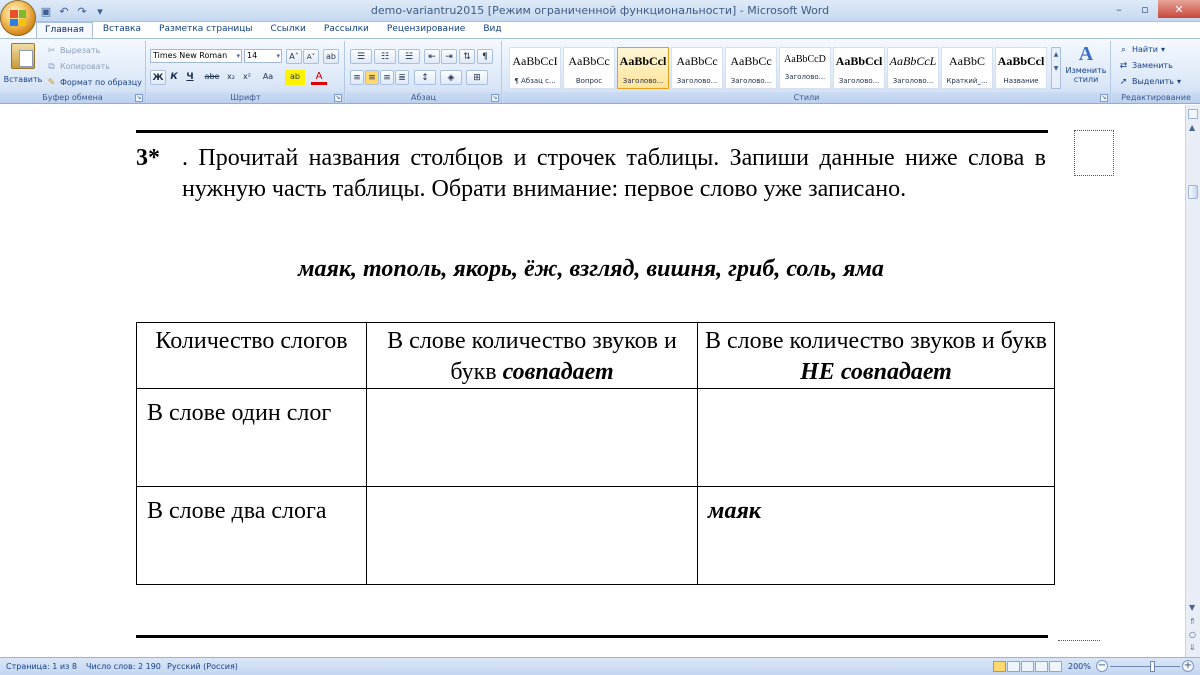 This screenshot has width=1200, height=675. I want to click on tab-home: Главная, so click(64, 30).